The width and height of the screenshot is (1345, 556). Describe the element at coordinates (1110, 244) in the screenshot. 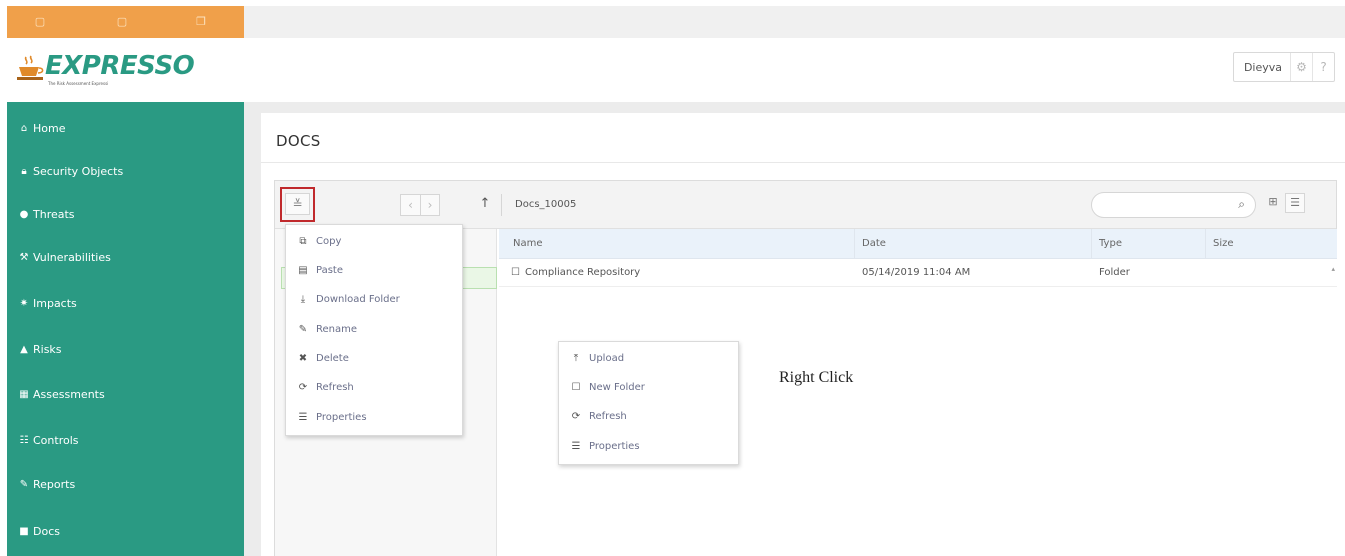

I see `column-header-type: Type` at that location.